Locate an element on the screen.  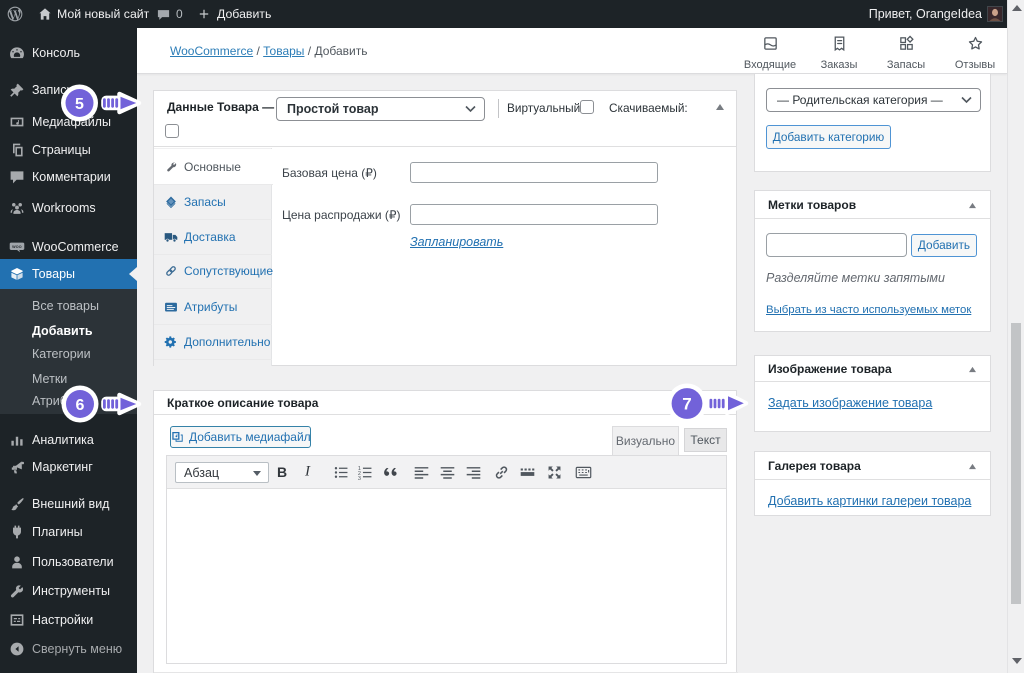
svg-text: WOO is located at coordinates (17, 247).